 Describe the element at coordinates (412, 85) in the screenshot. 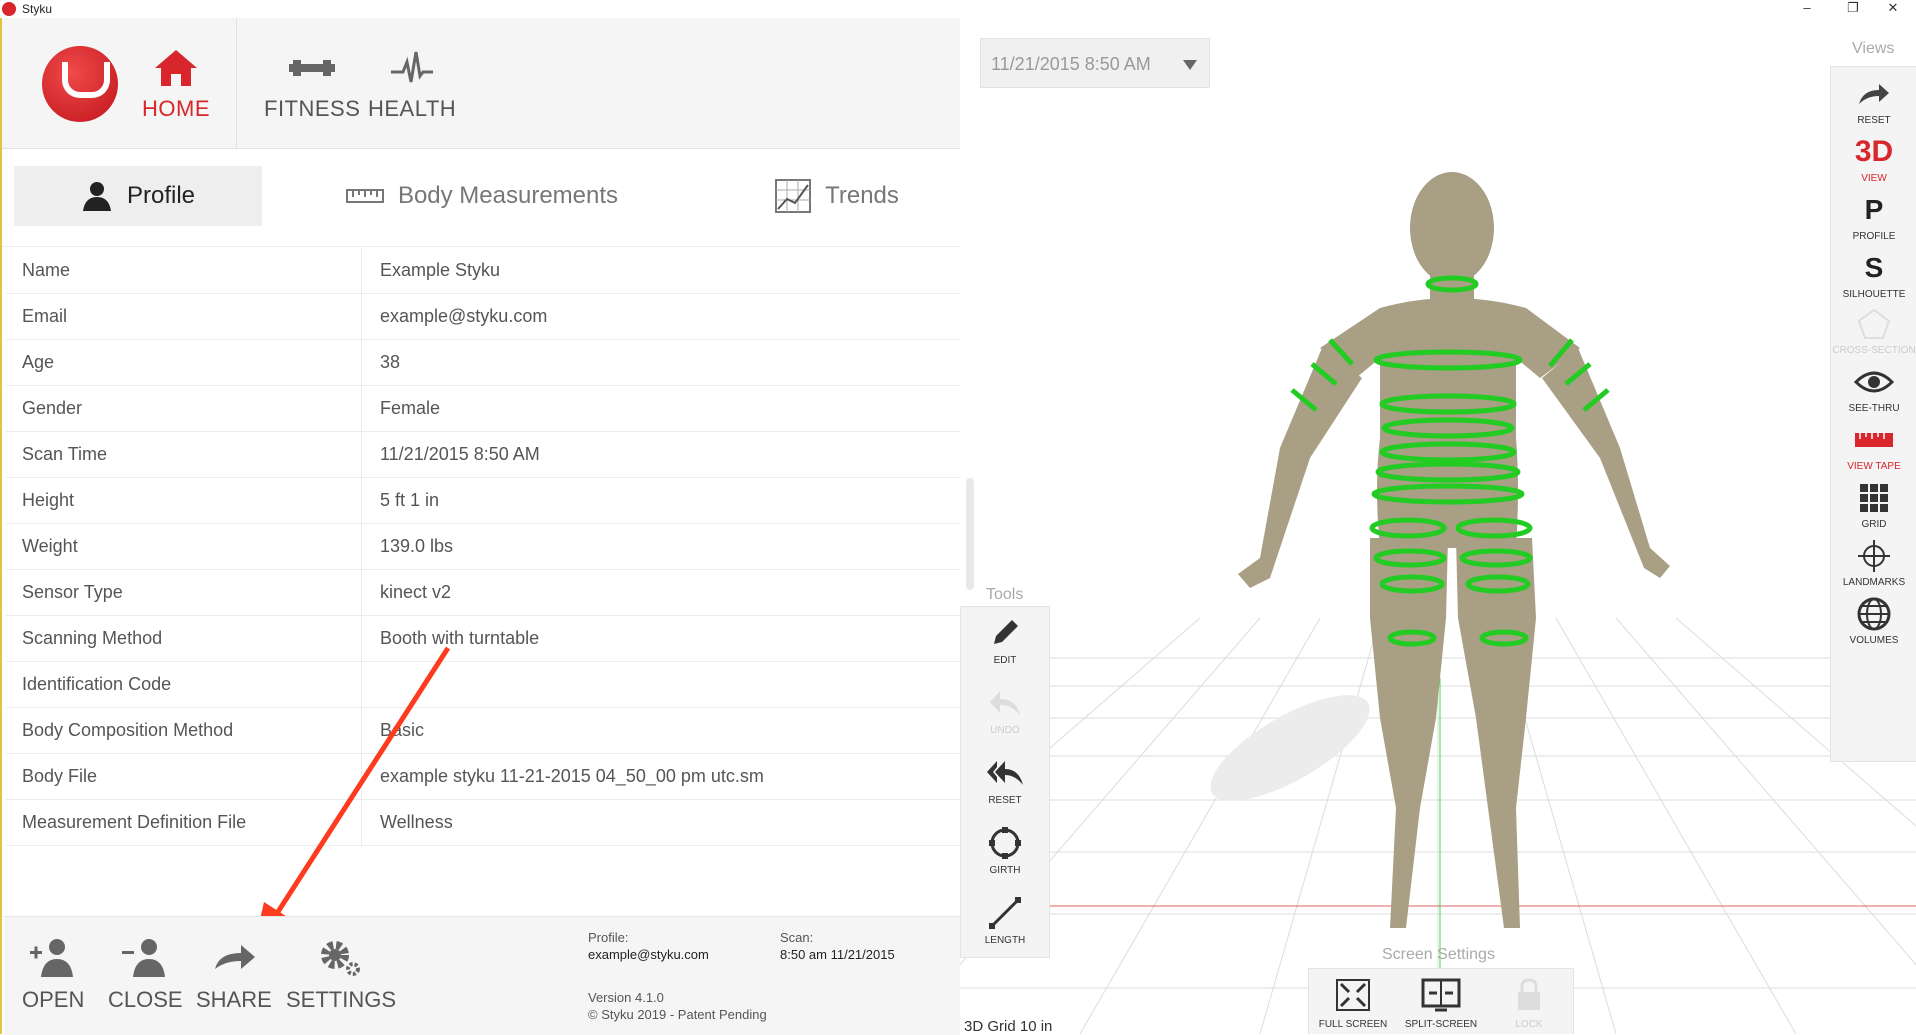

I see `nav-health: HEALTH` at that location.